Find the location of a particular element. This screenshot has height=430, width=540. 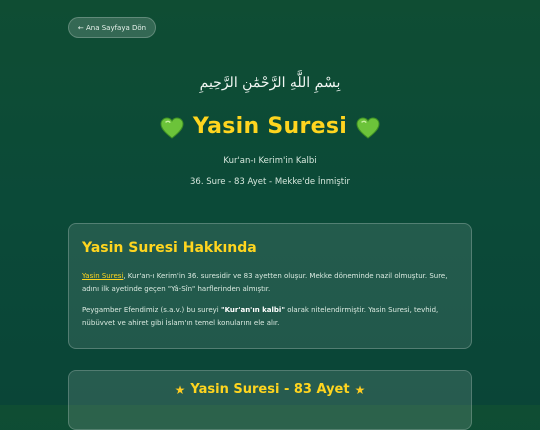

title-row: Yasin Suresi is located at coordinates (270, 126).